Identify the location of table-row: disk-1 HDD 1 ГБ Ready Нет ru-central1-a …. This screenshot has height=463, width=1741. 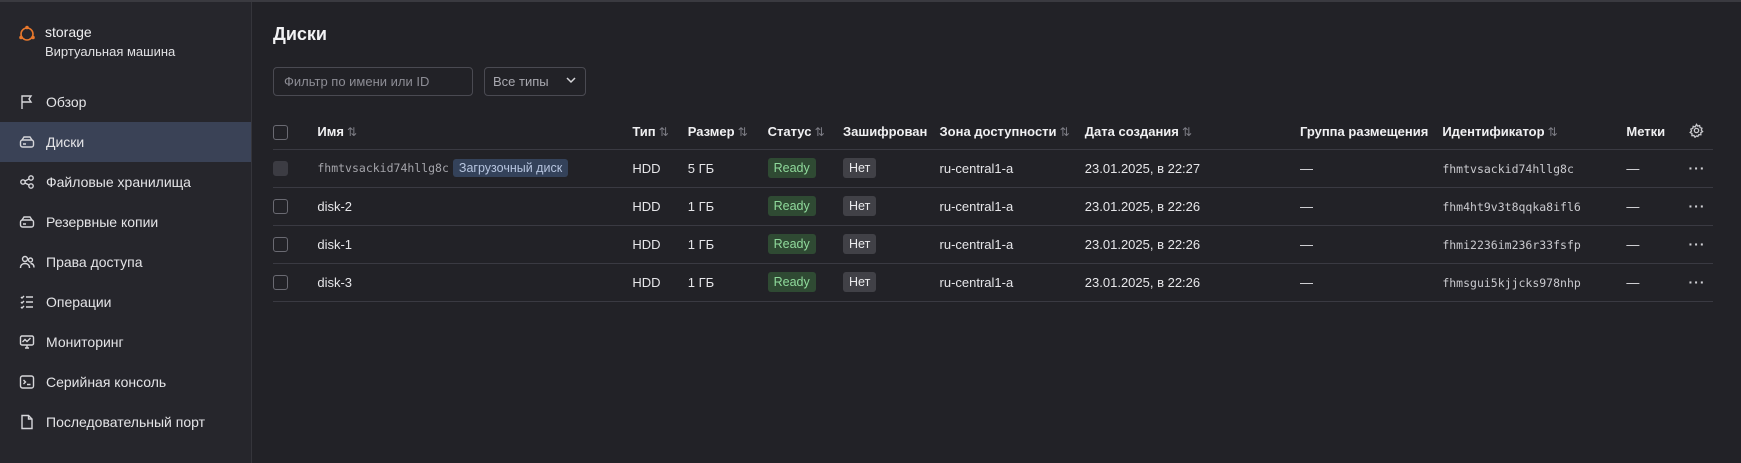
(993, 244).